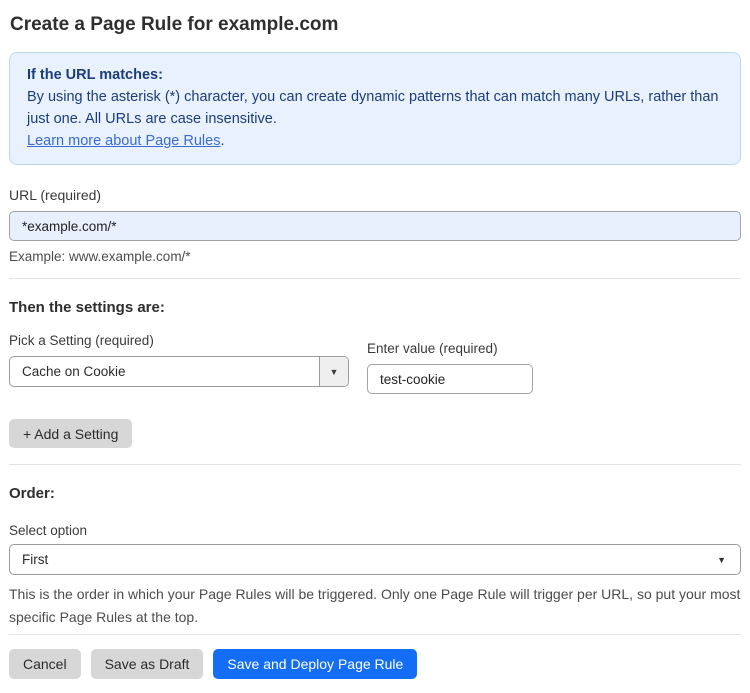  Describe the element at coordinates (375, 226) in the screenshot. I see `url-input` at that location.